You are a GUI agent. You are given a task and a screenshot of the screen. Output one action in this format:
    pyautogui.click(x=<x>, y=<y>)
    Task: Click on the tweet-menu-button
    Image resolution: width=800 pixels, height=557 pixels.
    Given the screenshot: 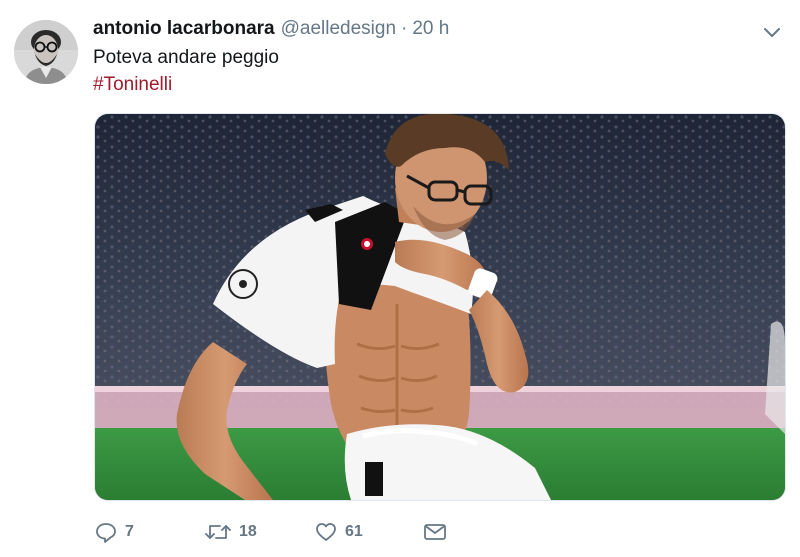 What is the action you would take?
    pyautogui.click(x=772, y=32)
    